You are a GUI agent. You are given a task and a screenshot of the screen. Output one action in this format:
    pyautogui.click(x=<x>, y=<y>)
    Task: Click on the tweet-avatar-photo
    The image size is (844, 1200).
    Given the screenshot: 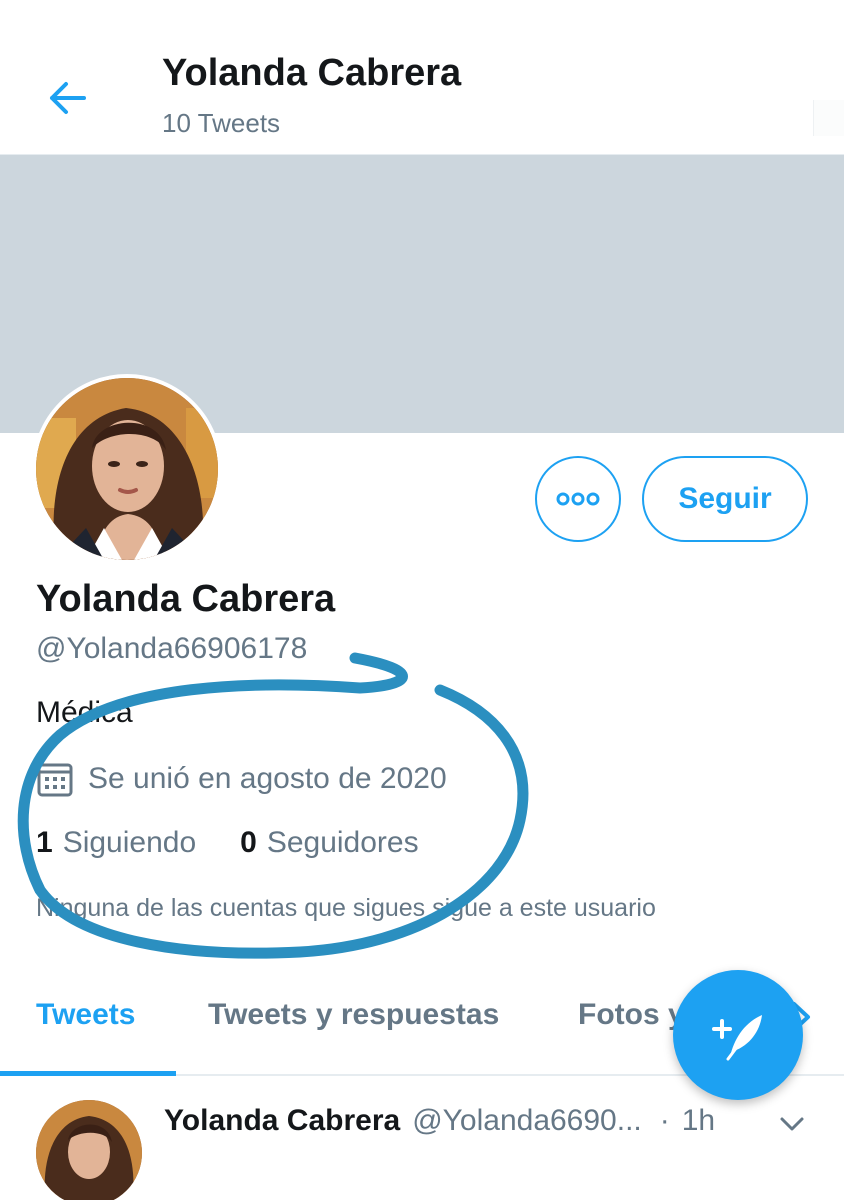 What is the action you would take?
    pyautogui.click(x=89, y=1150)
    